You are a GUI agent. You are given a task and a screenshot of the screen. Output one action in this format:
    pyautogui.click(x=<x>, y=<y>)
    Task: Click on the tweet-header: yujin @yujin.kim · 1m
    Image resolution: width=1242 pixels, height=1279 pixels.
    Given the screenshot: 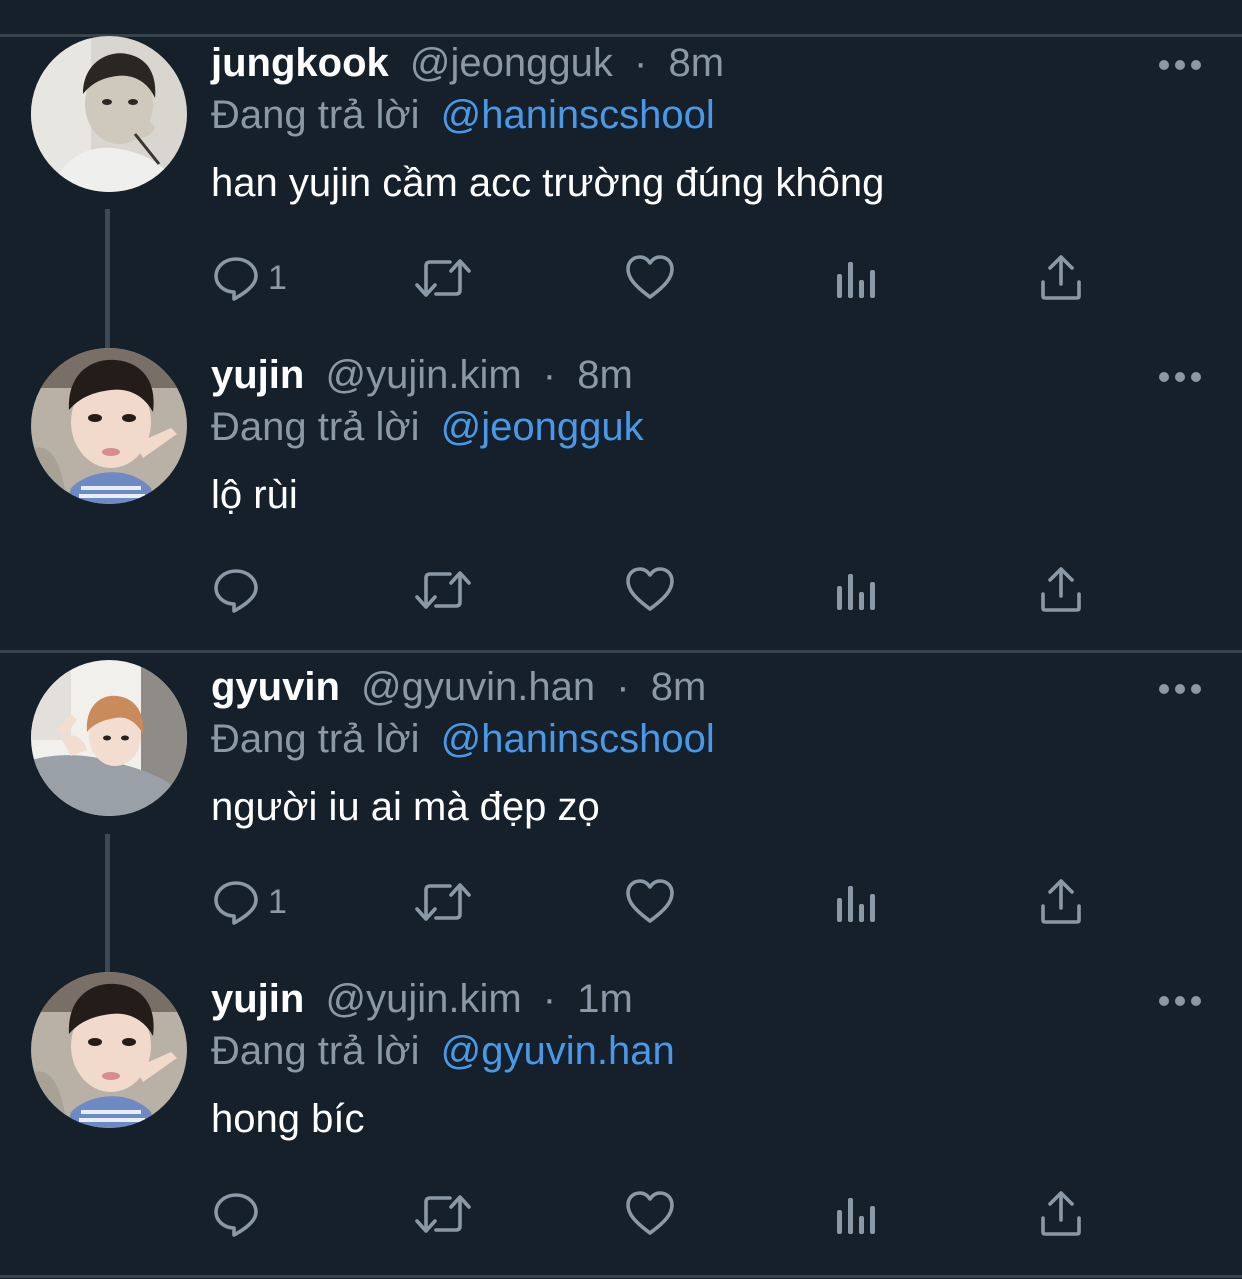 What is the action you would take?
    pyautogui.click(x=422, y=999)
    